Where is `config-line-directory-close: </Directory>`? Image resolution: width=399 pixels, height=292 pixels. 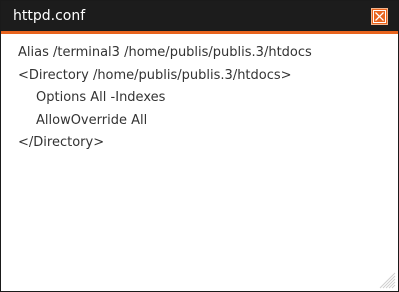
config-line-directory-close: </Directory> is located at coordinates (61, 142).